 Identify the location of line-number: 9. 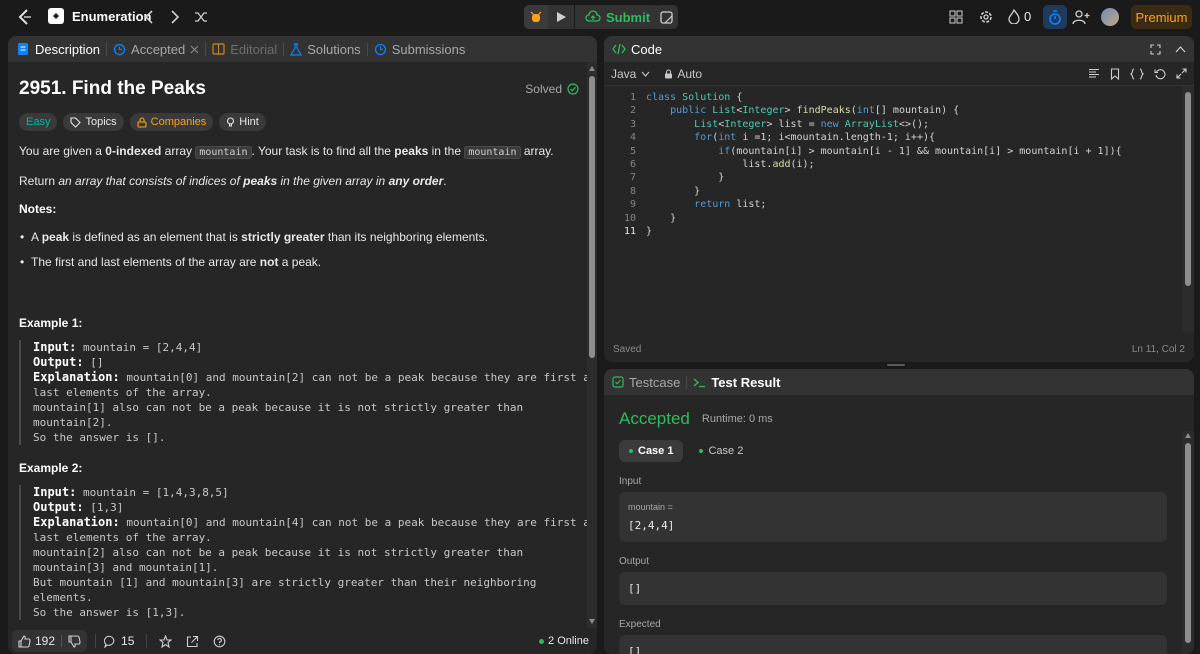
(632, 205).